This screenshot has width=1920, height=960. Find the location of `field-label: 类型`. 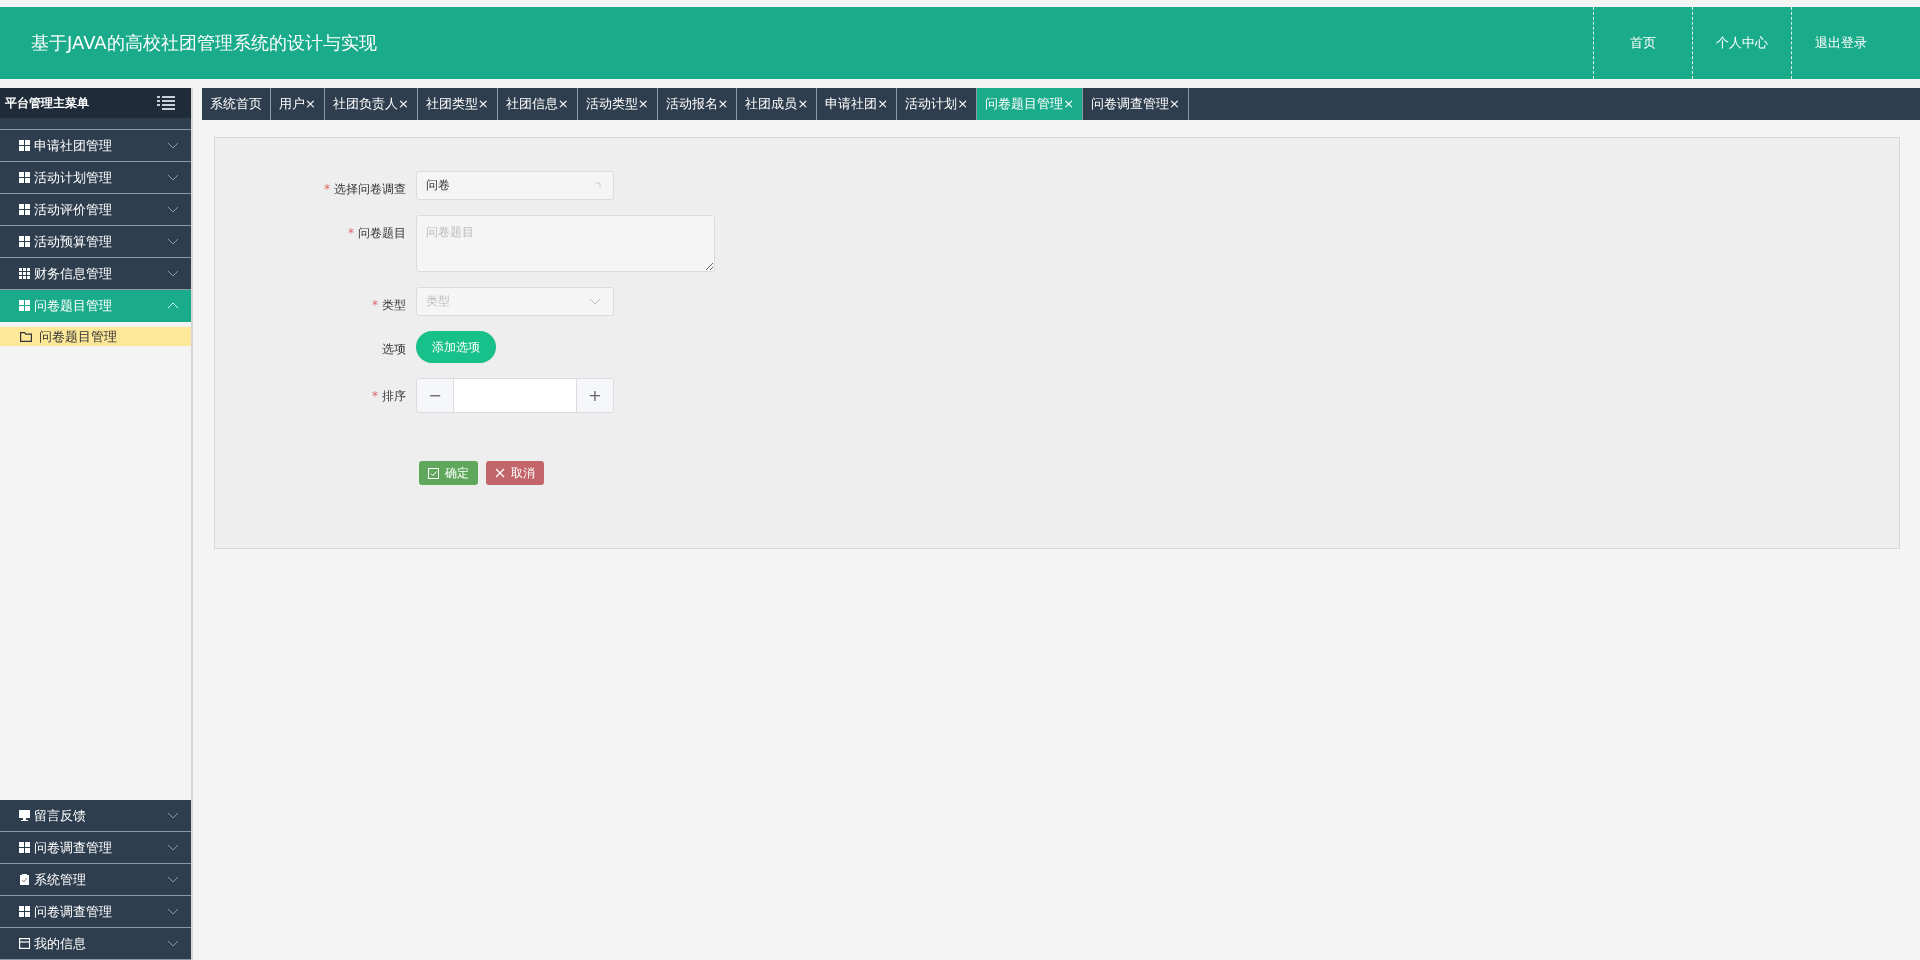

field-label: 类型 is located at coordinates (394, 305).